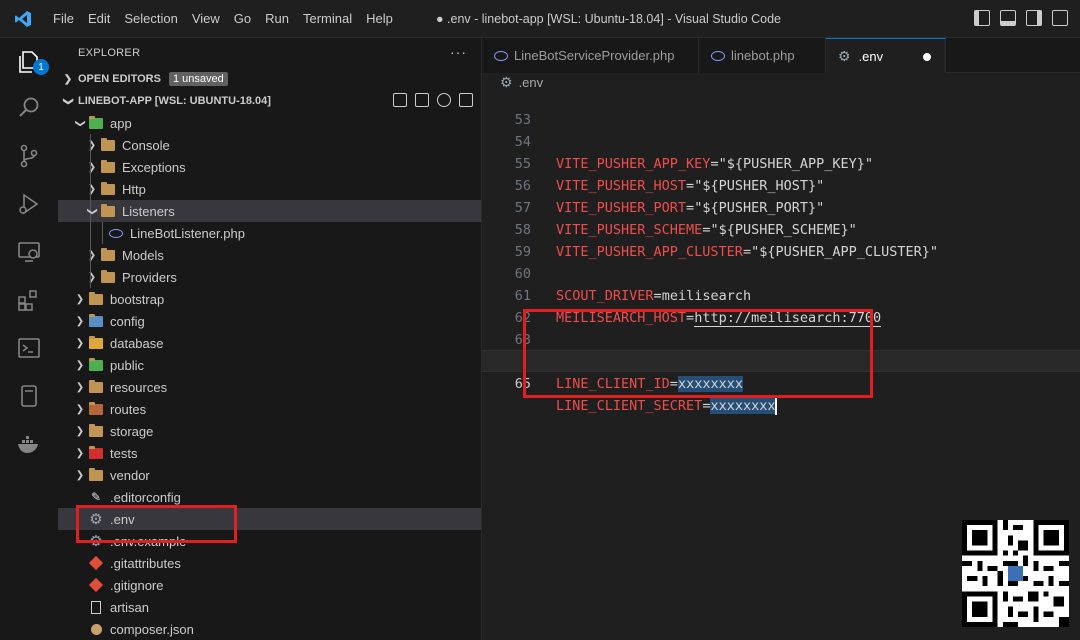 Image resolution: width=1080 pixels, height=640 pixels. What do you see at coordinates (116, 233) in the screenshot?
I see `php-file-icon` at bounding box center [116, 233].